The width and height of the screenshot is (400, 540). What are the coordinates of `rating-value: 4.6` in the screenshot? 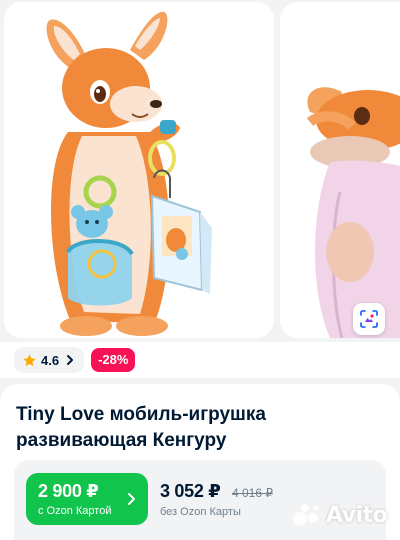 It's located at (50, 360).